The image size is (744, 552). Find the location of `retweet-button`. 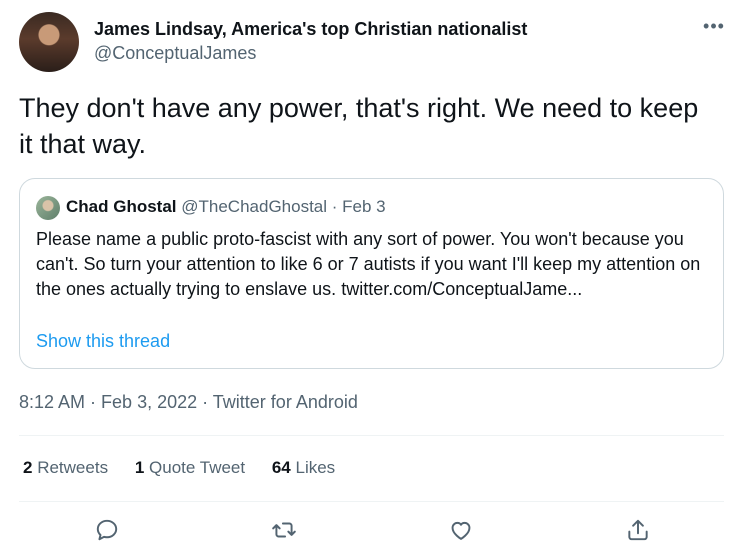

retweet-button is located at coordinates (284, 530).